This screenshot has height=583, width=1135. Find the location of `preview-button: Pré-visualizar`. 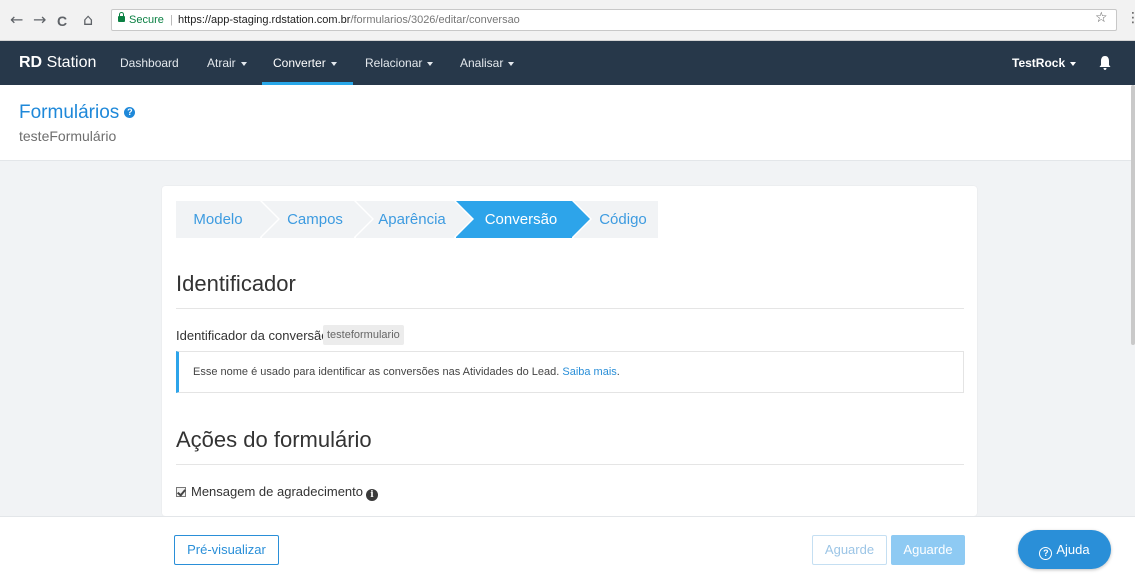

preview-button: Pré-visualizar is located at coordinates (226, 550).